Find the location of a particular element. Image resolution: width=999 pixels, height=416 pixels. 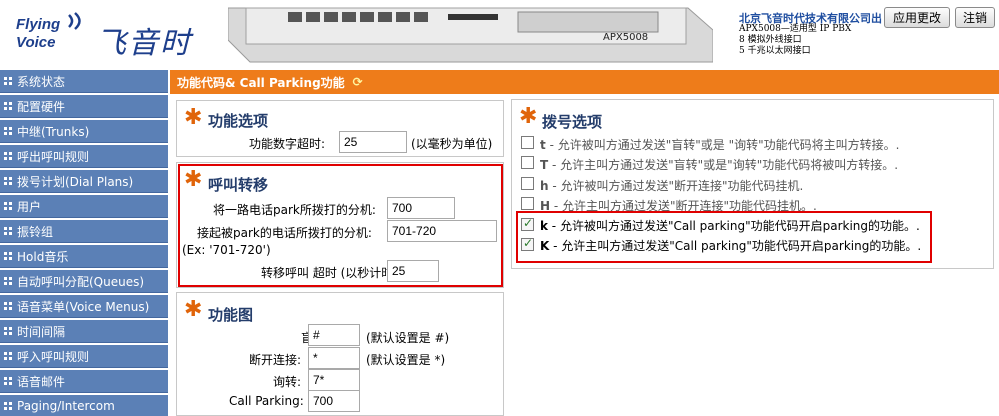

option-h-label: h - 允许被叫方通过发送"断开连接"功能代码挂机. is located at coordinates (671, 185).